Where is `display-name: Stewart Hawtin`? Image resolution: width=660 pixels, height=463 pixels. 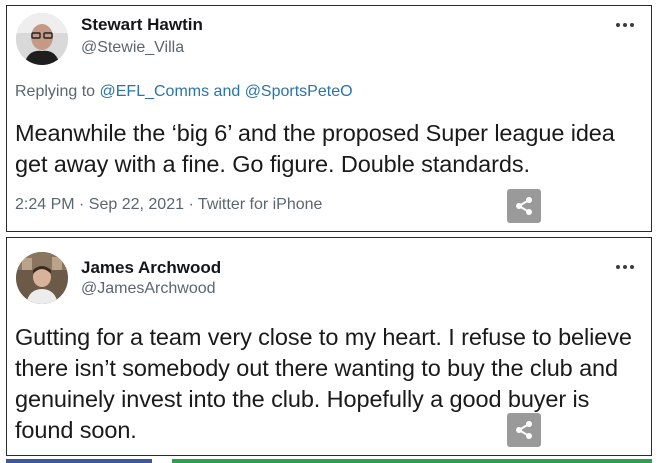
display-name: Stewart Hawtin is located at coordinates (142, 25).